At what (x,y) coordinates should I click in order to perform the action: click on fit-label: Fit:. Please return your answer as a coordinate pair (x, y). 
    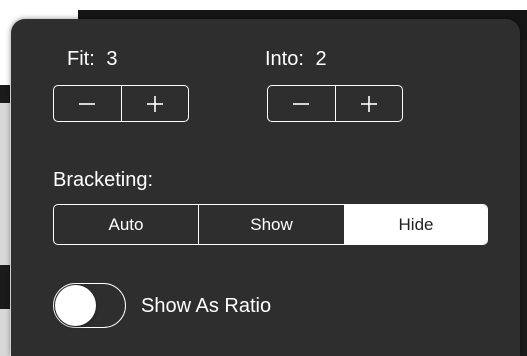
    Looking at the image, I should click on (81, 59).